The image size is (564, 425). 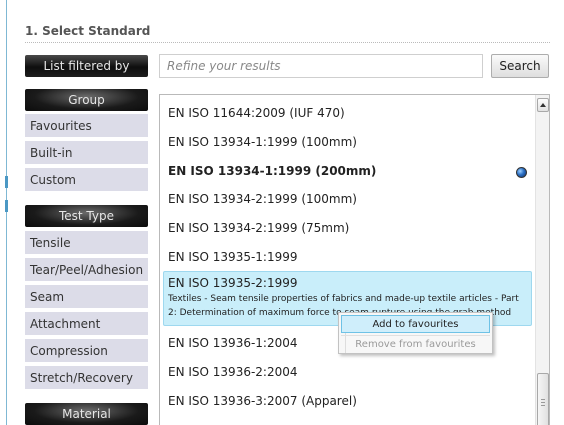 What do you see at coordinates (233, 257) in the screenshot?
I see `list-item: EN ISO 13935-1:1999` at bounding box center [233, 257].